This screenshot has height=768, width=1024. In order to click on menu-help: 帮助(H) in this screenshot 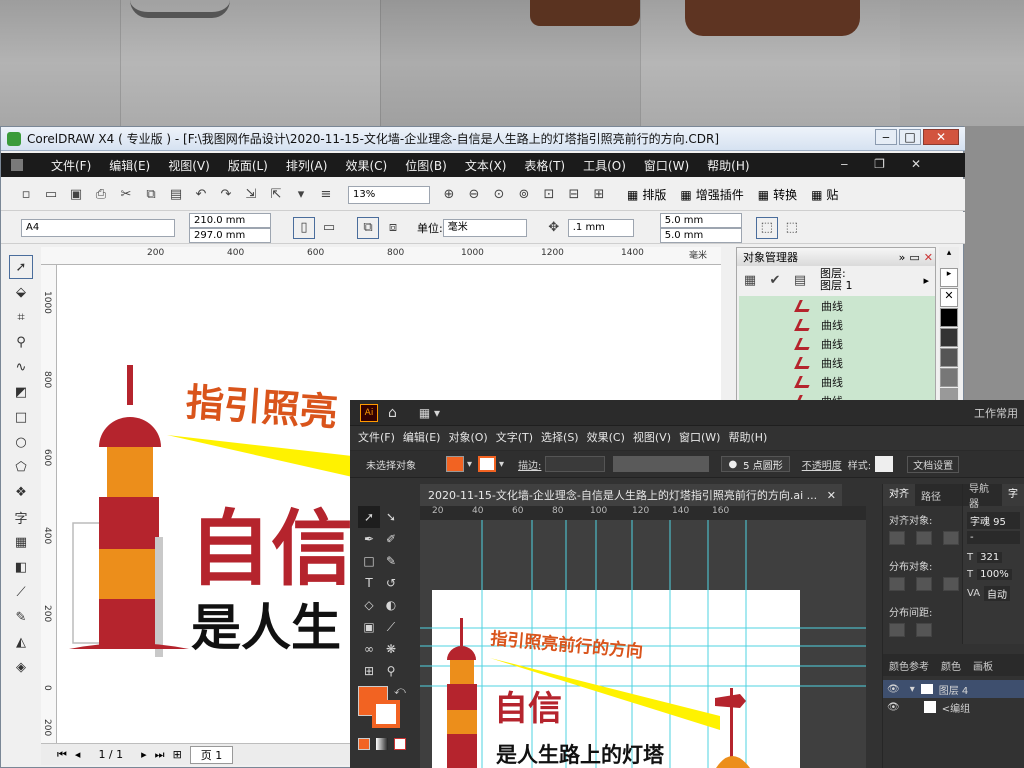, I will do `click(728, 165)`.